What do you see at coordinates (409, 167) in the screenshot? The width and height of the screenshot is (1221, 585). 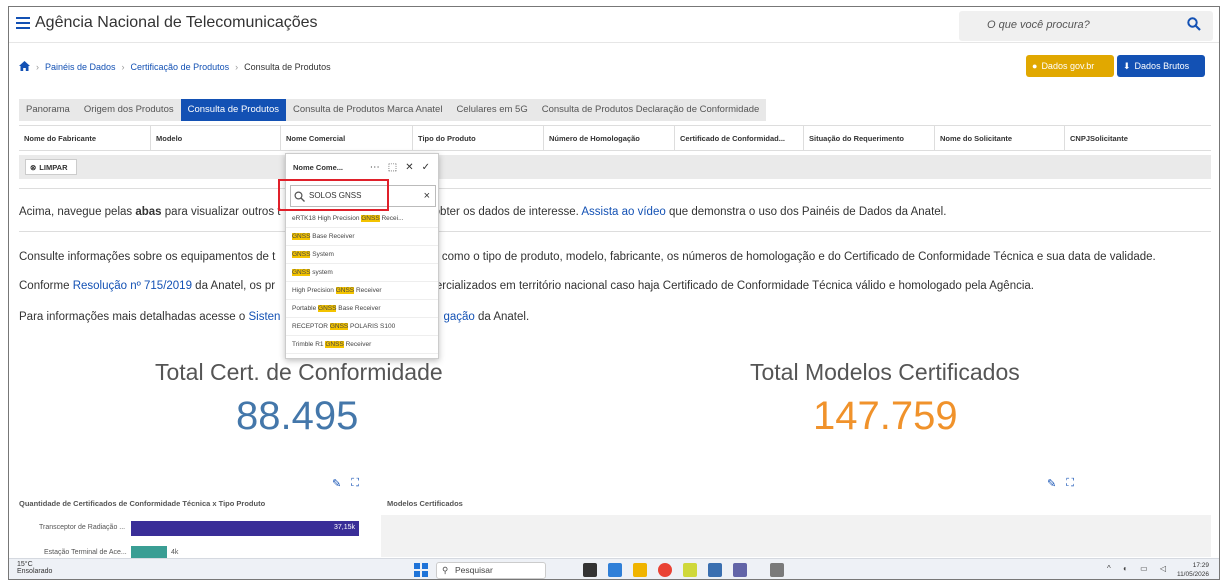 I see `close-icon: ✕` at bounding box center [409, 167].